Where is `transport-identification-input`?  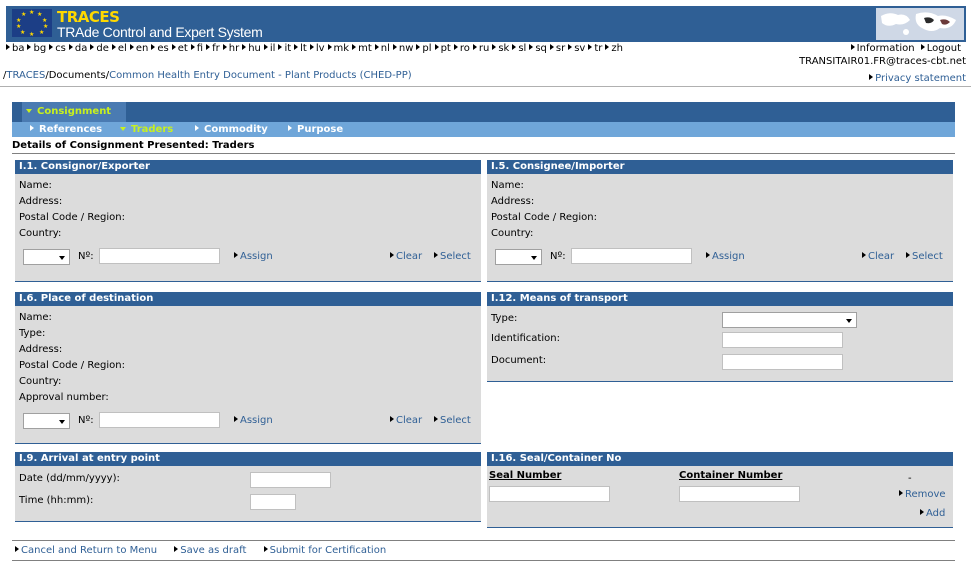
transport-identification-input is located at coordinates (782, 340).